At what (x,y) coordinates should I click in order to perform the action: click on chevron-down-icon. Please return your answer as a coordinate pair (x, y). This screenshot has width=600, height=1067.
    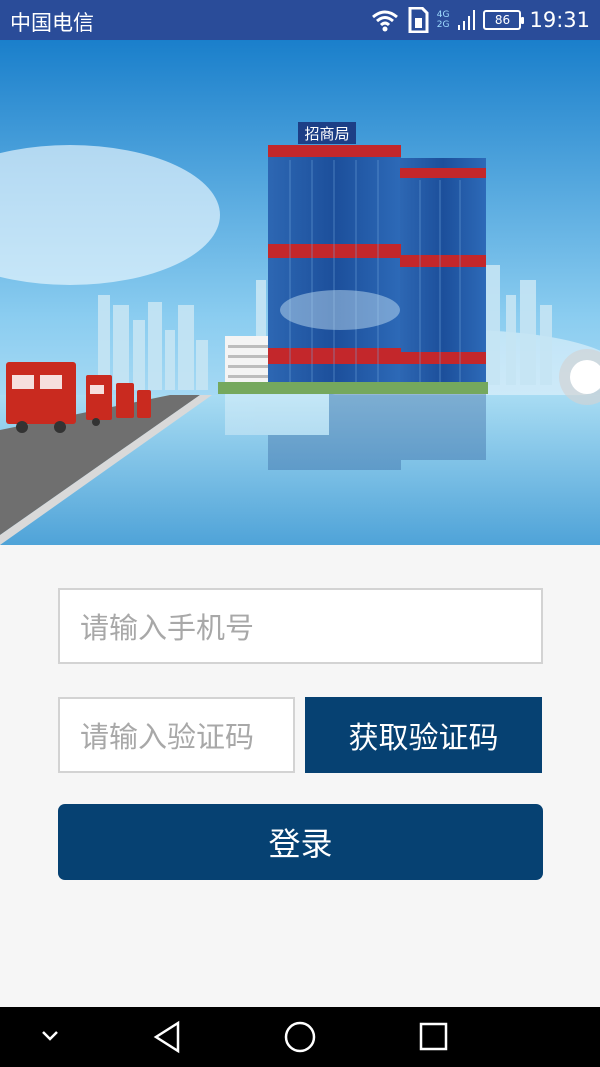
    Looking at the image, I should click on (50, 1036).